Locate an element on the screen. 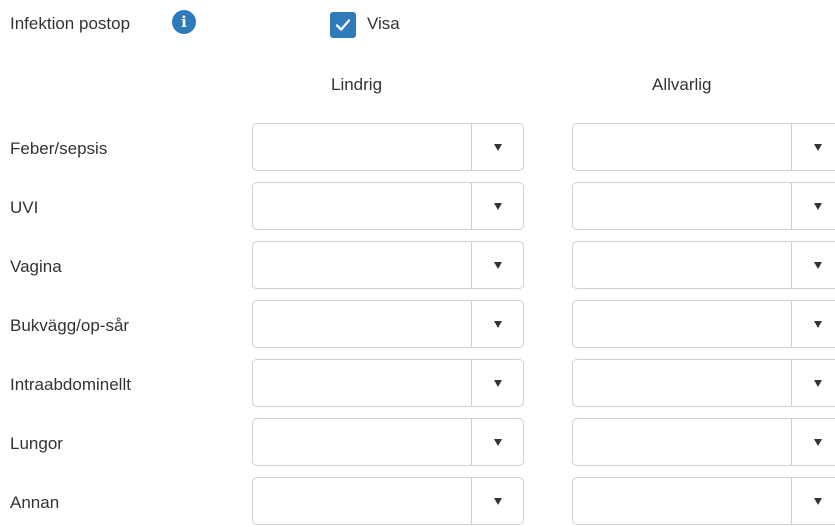 Image resolution: width=835 pixels, height=527 pixels. infection-row: Vagina is located at coordinates (417, 266).